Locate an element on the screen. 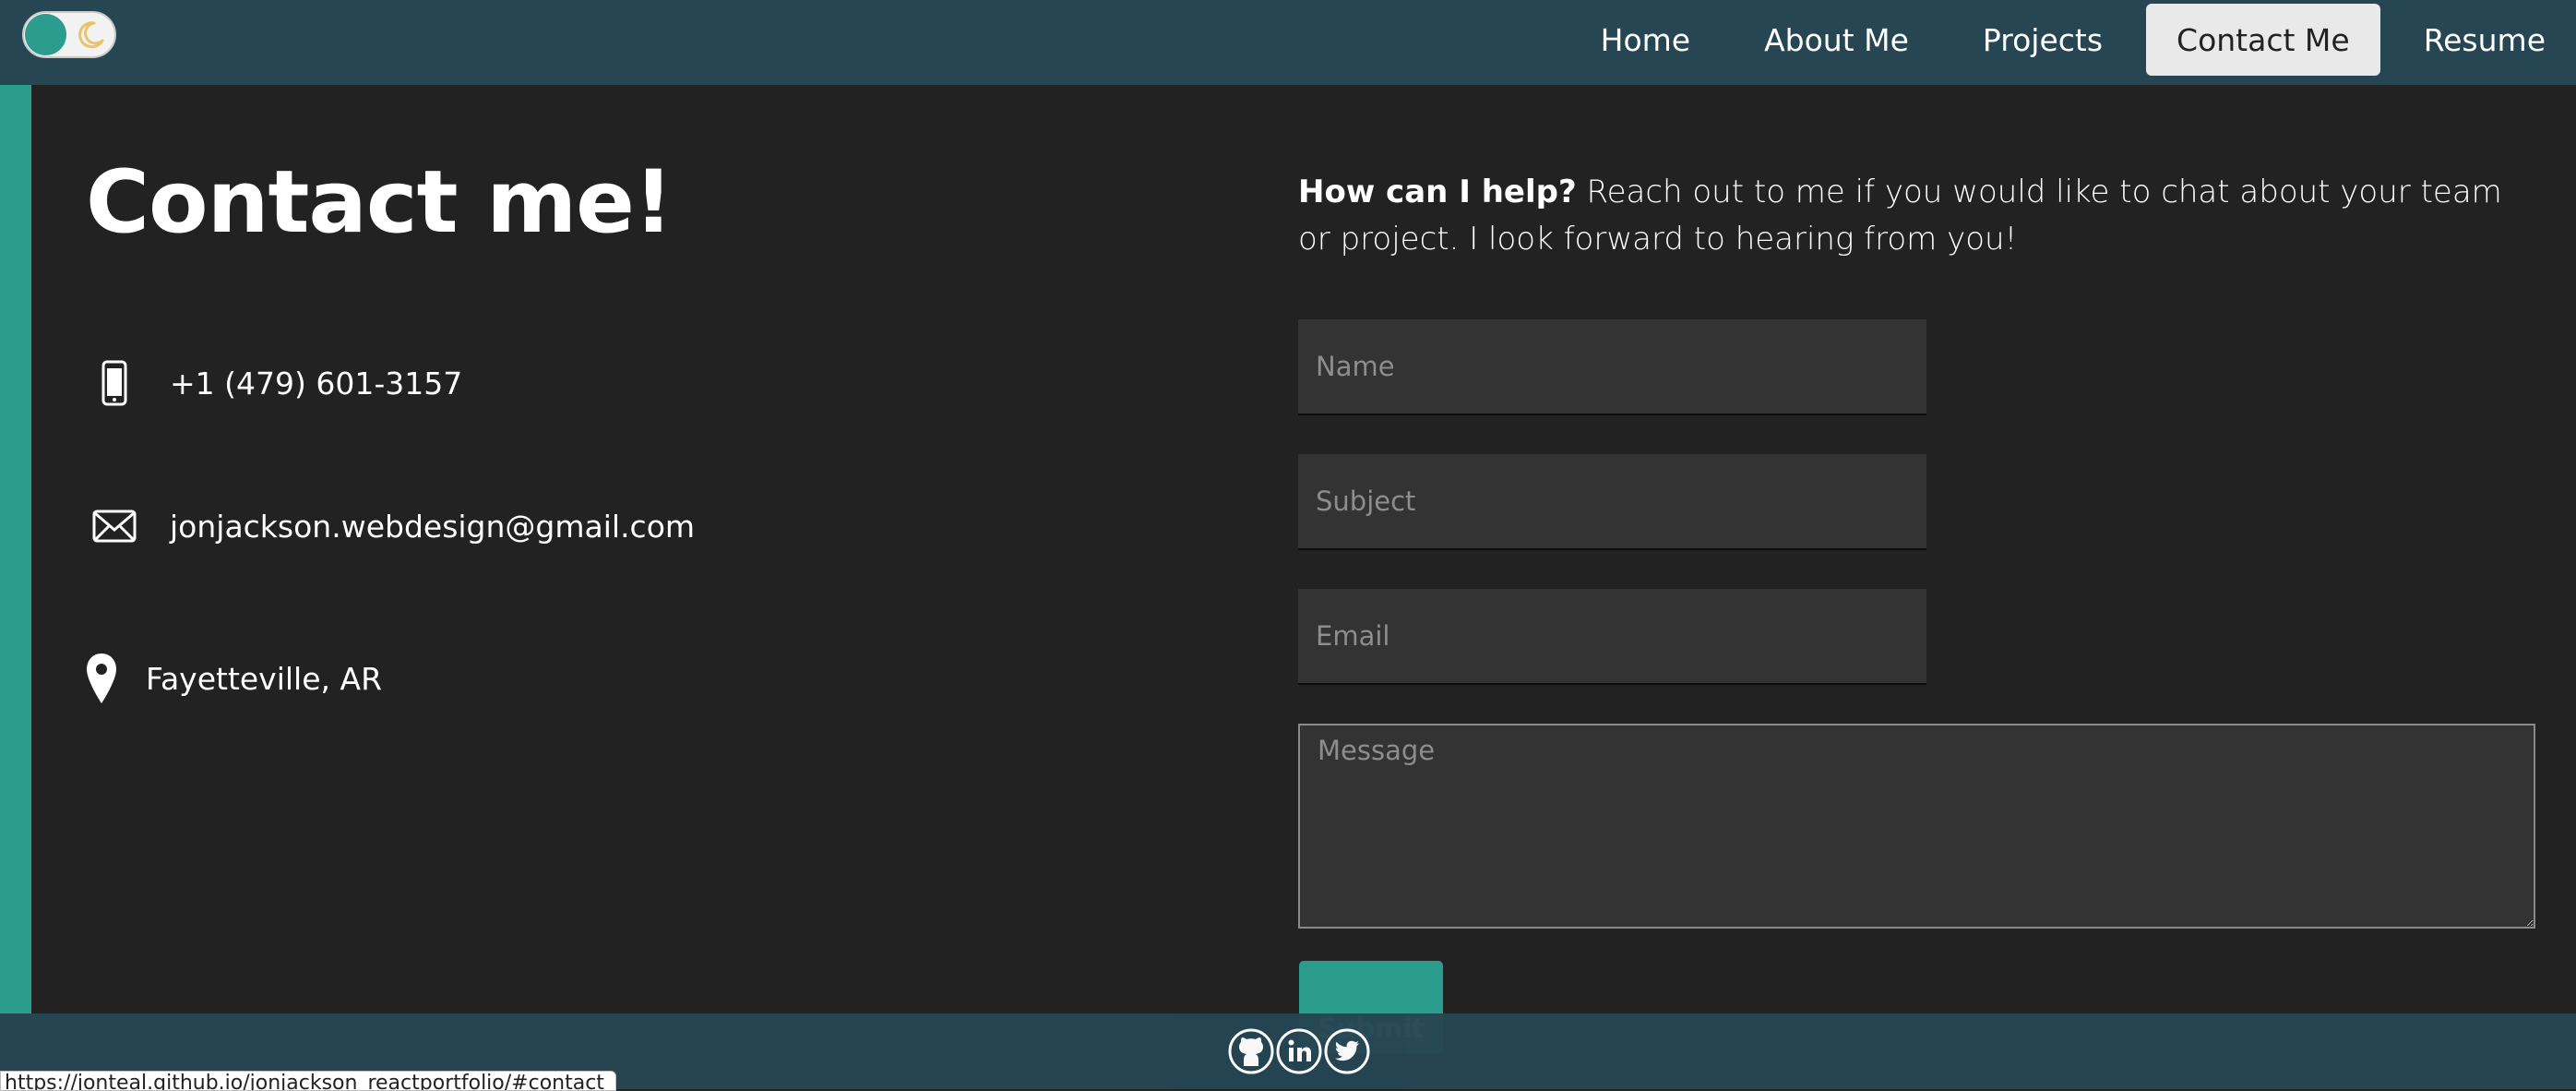 The width and height of the screenshot is (2576, 1091). mail-icon is located at coordinates (115, 526).